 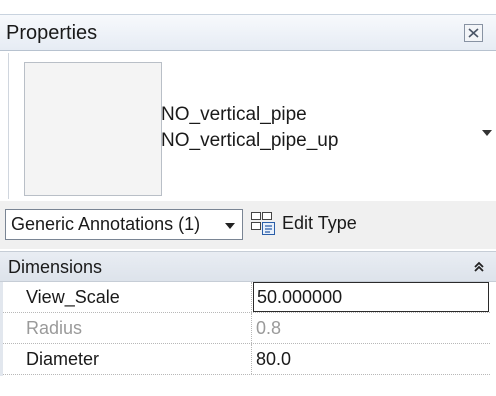 I want to click on property-name-label: Radius, so click(x=54, y=328).